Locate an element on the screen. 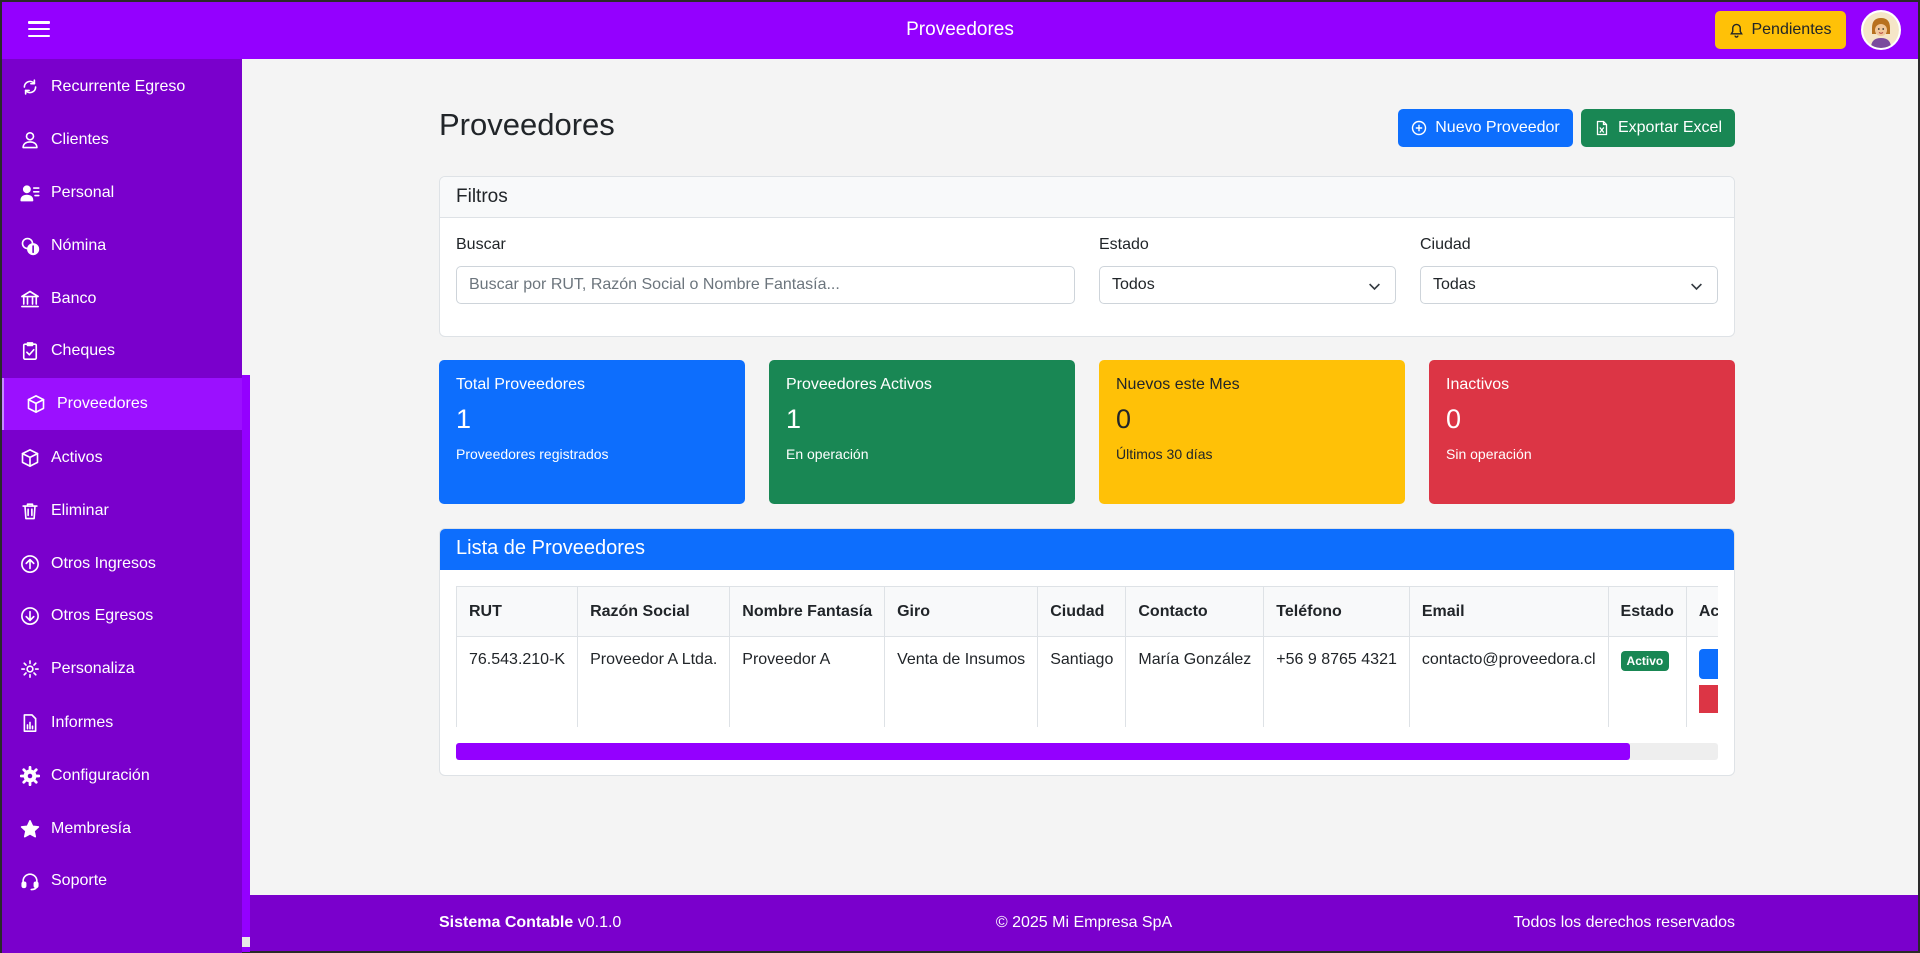  sidebar-item-label: Personaliza is located at coordinates (93, 668).